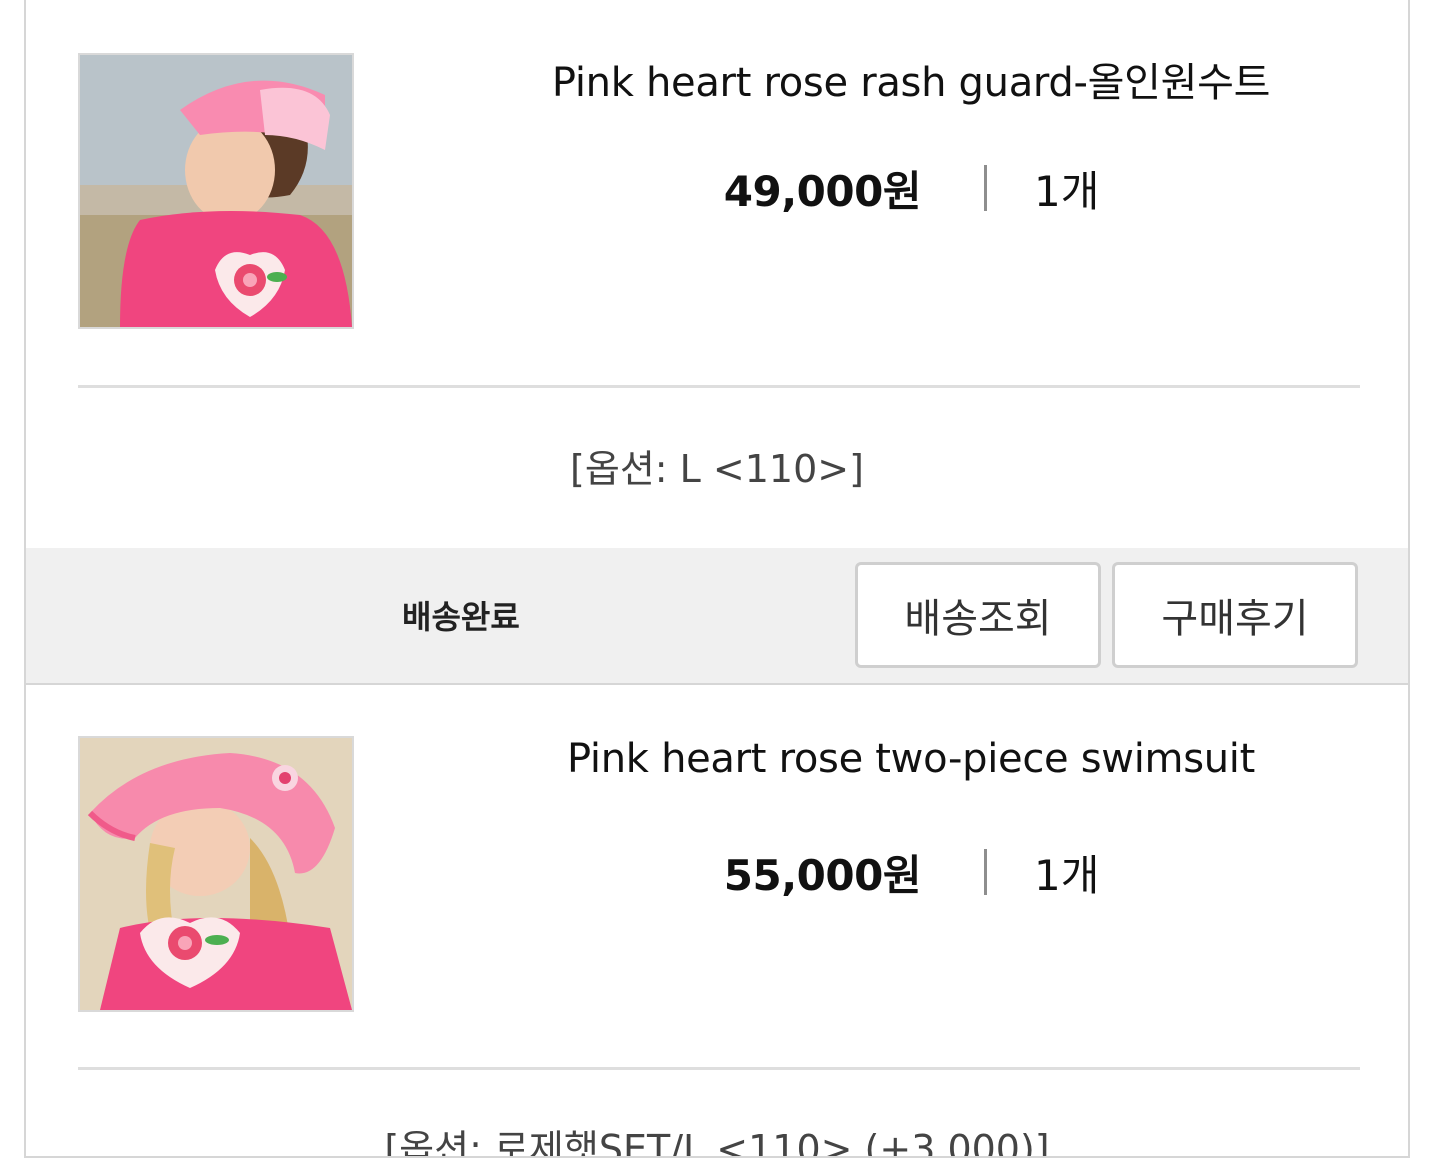 This screenshot has width=1440, height=1158. Describe the element at coordinates (911, 79) in the screenshot. I see `product-name: Pink heart rose rash guard-올인원수트` at that location.